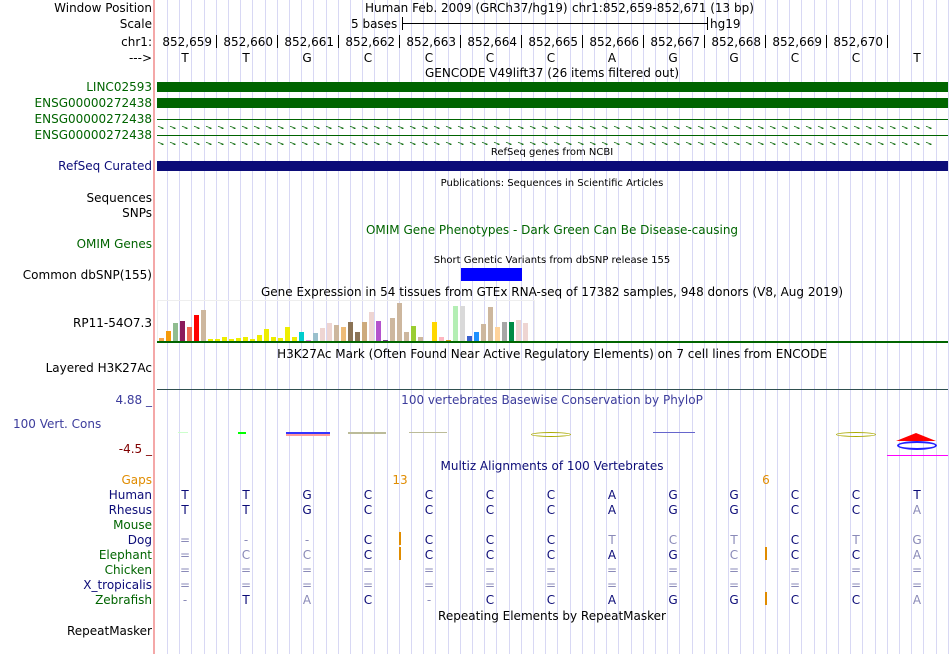  I want to click on scale-label: Scale, so click(135, 24).